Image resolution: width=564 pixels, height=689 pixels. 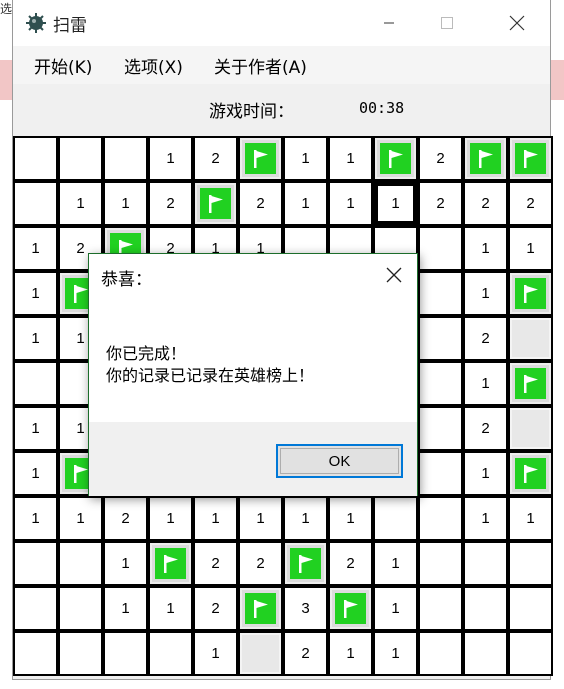 What do you see at coordinates (305, 608) in the screenshot?
I see `number-cell: 3` at bounding box center [305, 608].